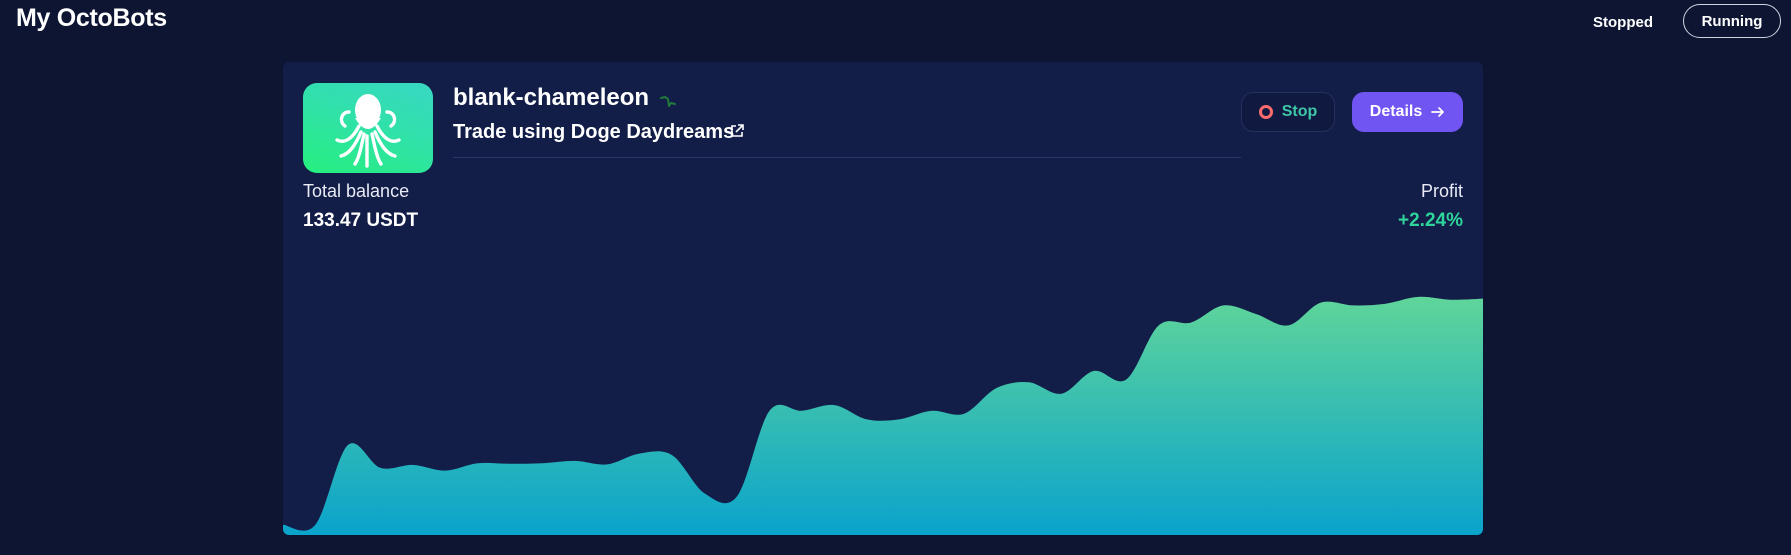 Image resolution: width=1791 pixels, height=555 pixels. What do you see at coordinates (1732, 21) in the screenshot?
I see `filter-running-button: Running` at bounding box center [1732, 21].